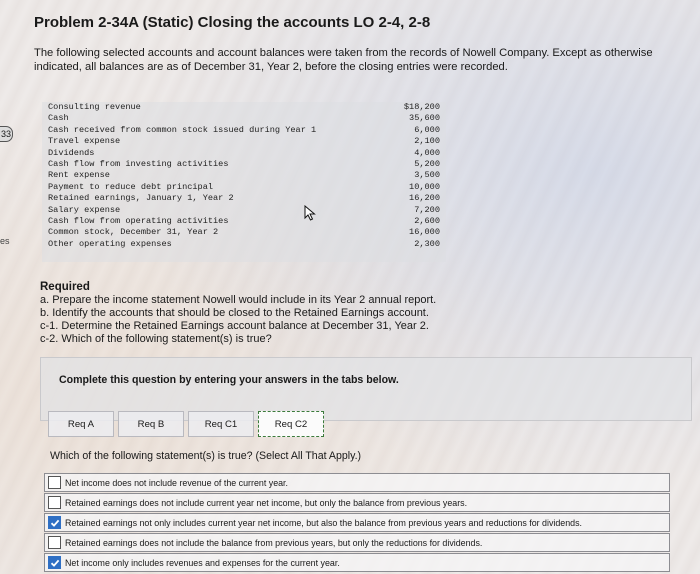 This screenshot has height=574, width=700. Describe the element at coordinates (244, 164) in the screenshot. I see `account-row: Cash flow from investing activities 5,200` at that location.